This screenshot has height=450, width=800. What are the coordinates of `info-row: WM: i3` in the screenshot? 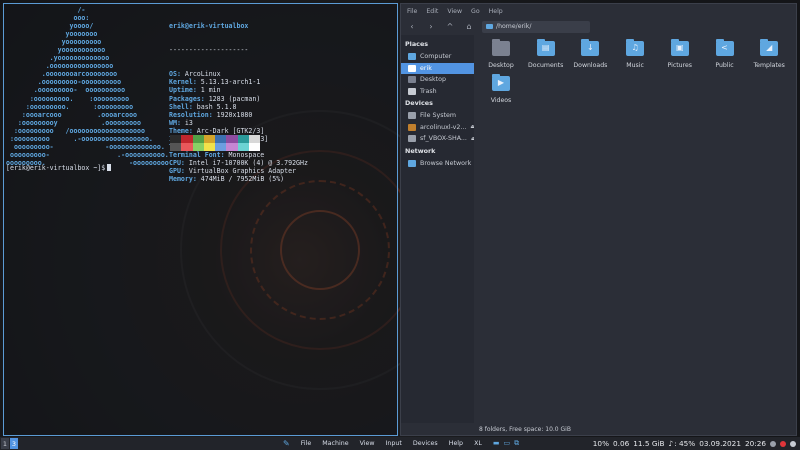 It's located at (238, 123).